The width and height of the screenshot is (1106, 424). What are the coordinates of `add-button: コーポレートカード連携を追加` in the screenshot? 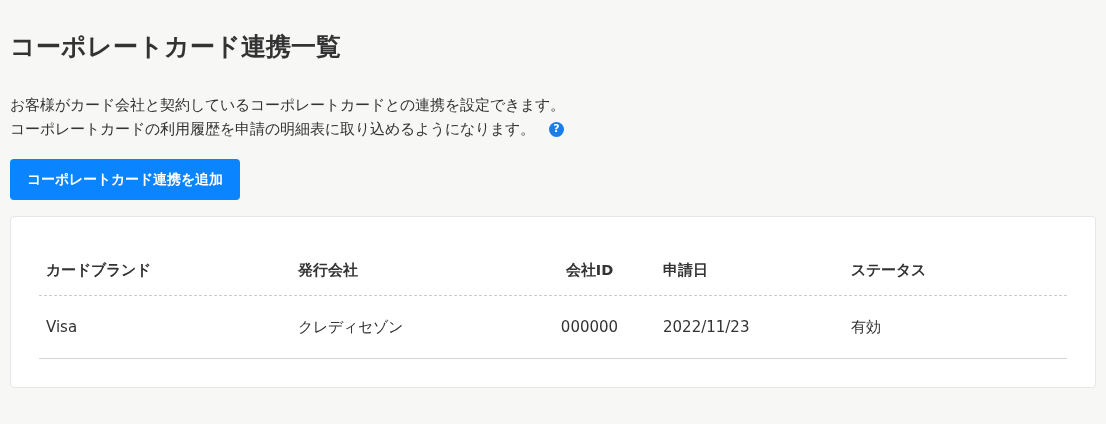 It's located at (125, 179).